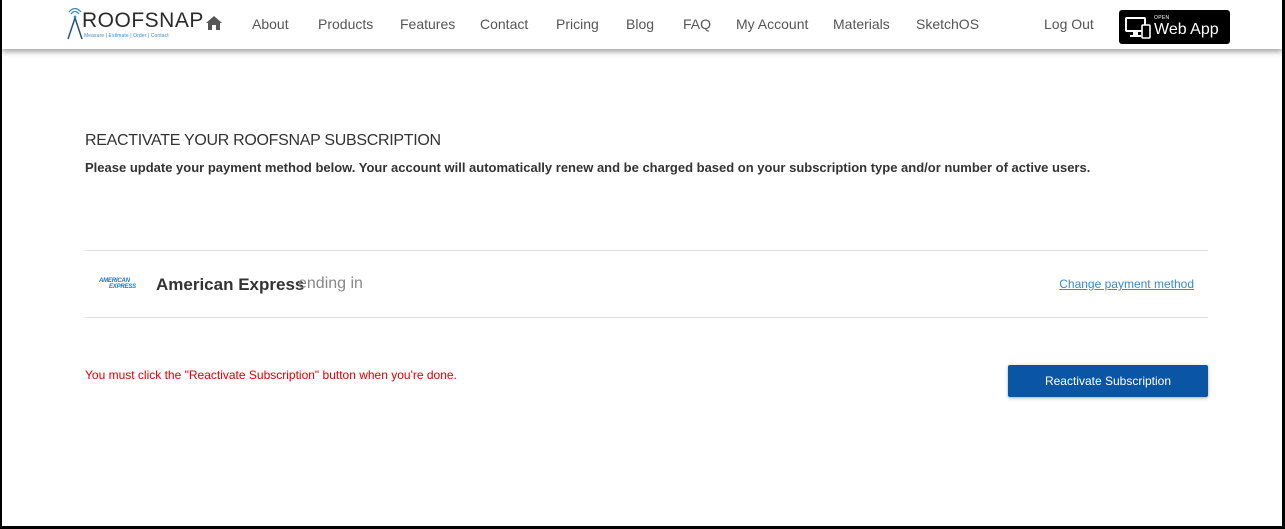  Describe the element at coordinates (427, 24) in the screenshot. I see `nav-features: Features` at that location.